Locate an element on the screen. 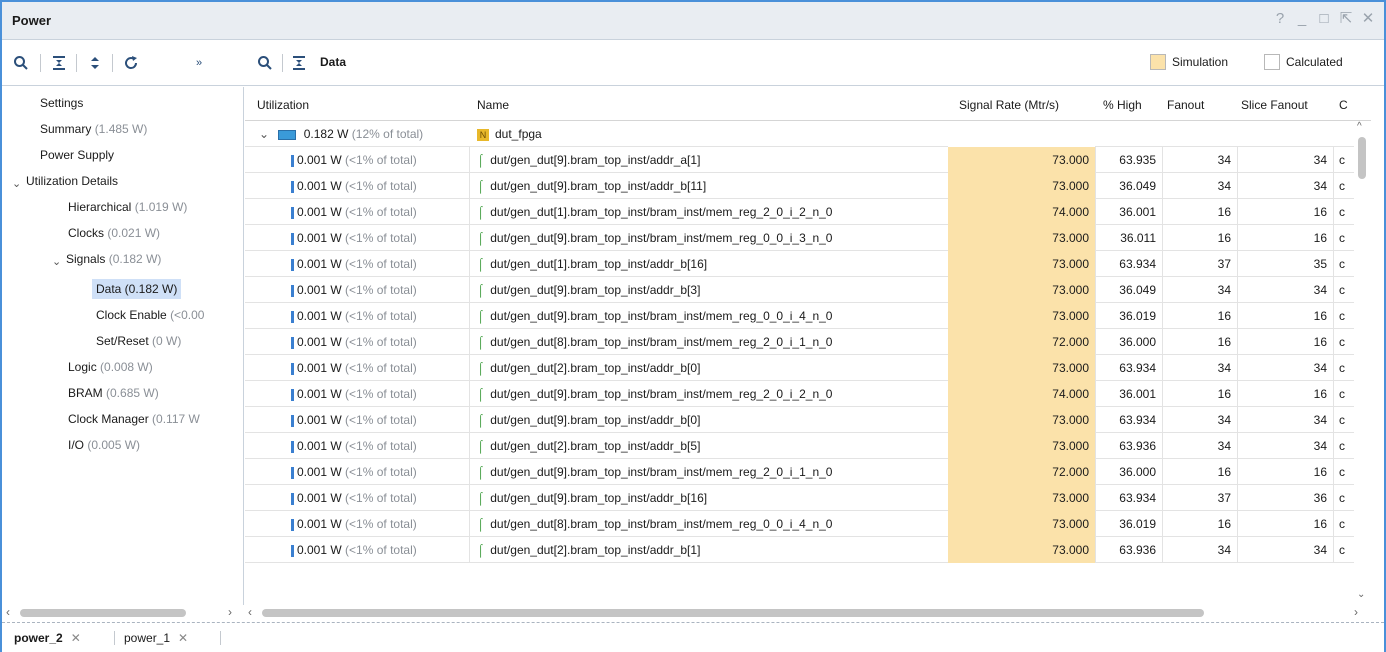 The width and height of the screenshot is (1386, 652). tree-item-hierarchical: Hierarchical (1.019 W) is located at coordinates (127, 207).